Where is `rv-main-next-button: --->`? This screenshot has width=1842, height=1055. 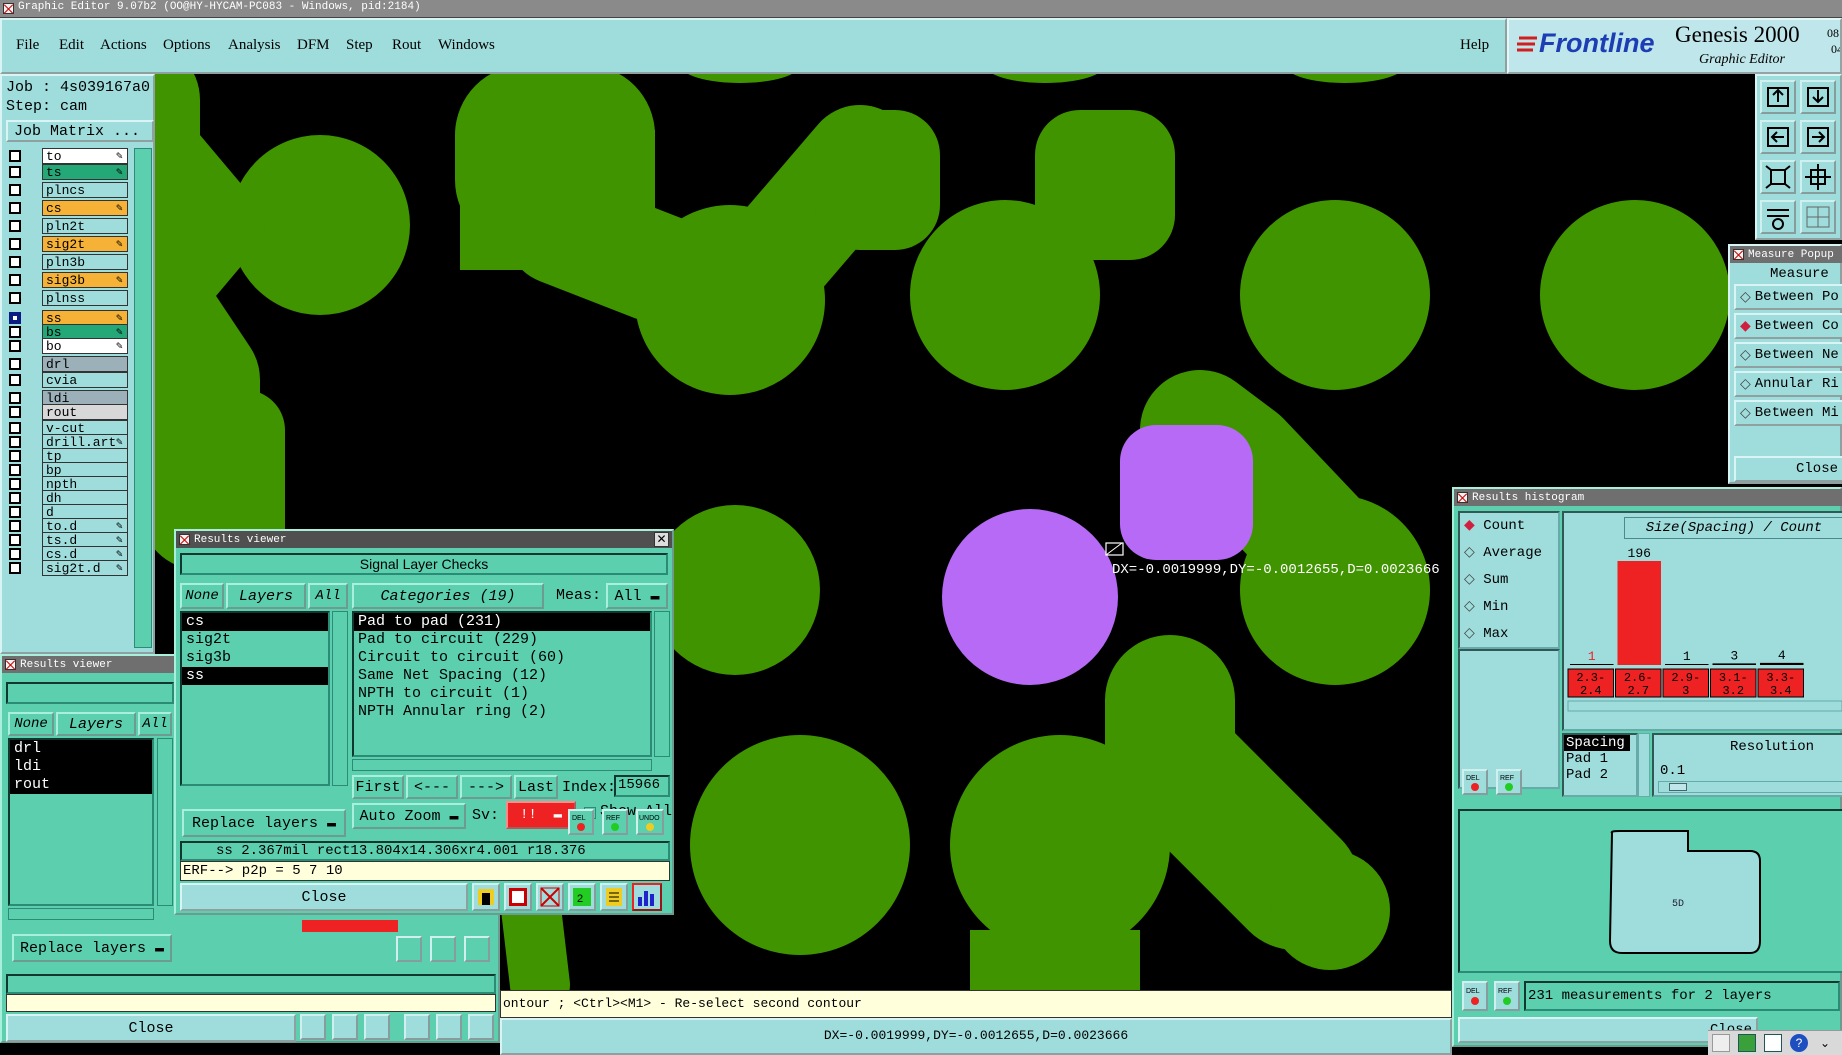 rv-main-next-button: ---> is located at coordinates (486, 787).